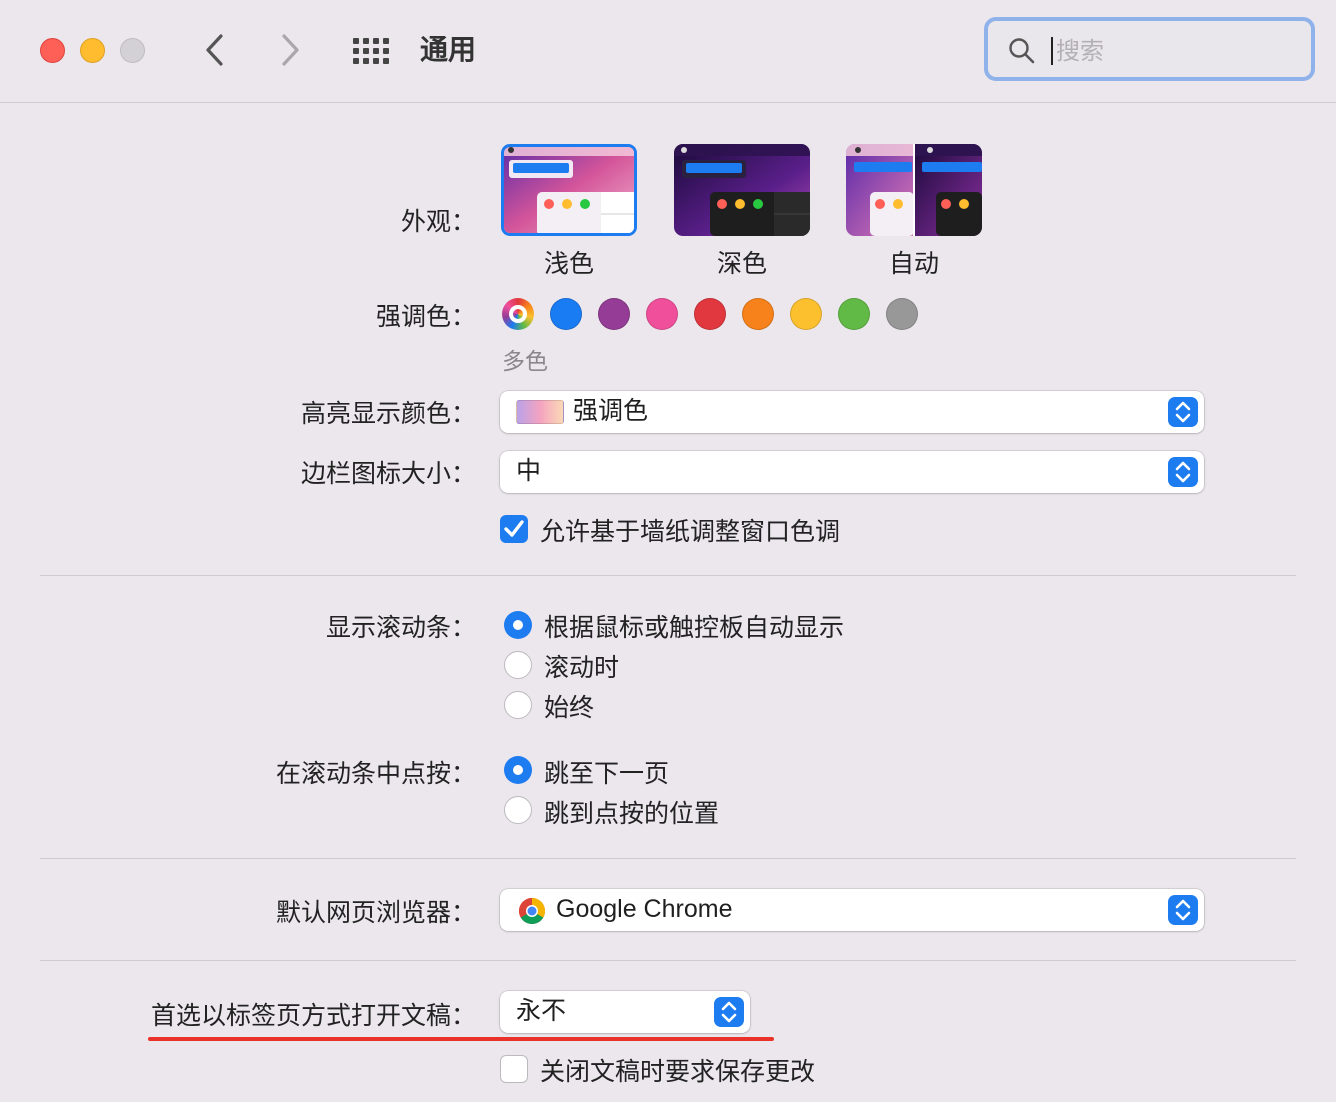 Image resolution: width=1336 pixels, height=1102 pixels. I want to click on search-field, so click(1149, 49).